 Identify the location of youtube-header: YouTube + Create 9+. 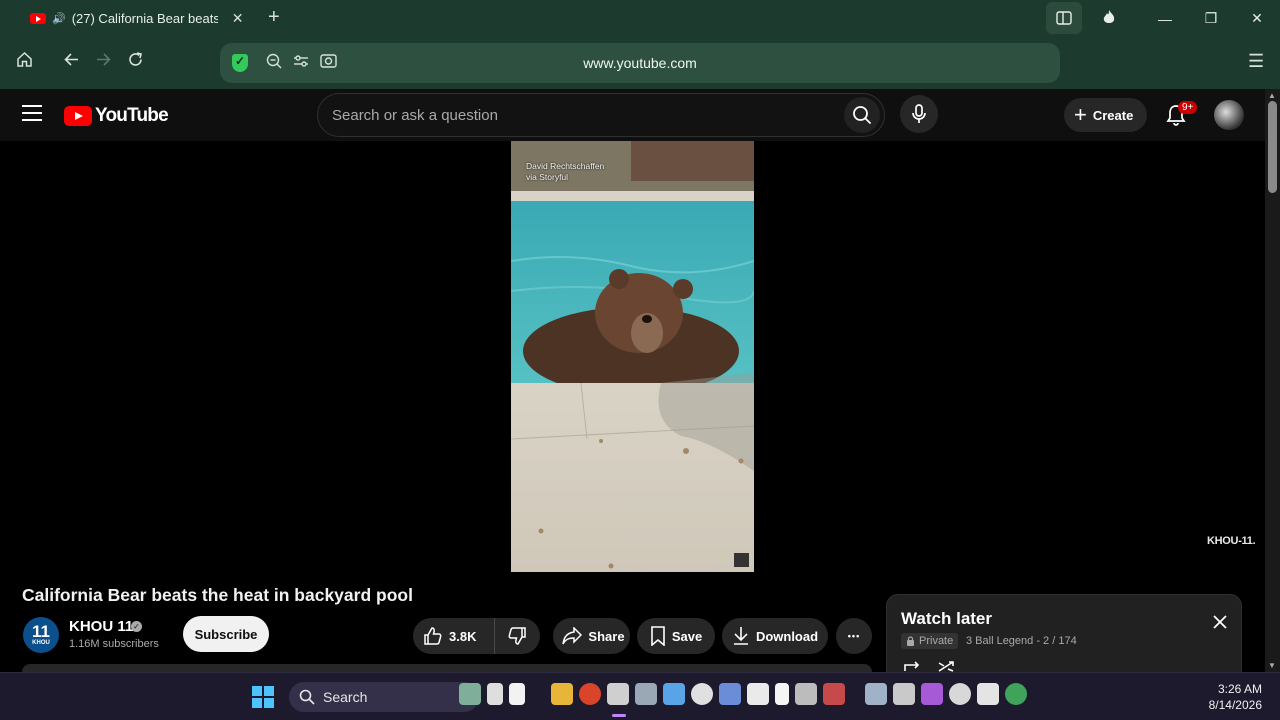
(632, 115).